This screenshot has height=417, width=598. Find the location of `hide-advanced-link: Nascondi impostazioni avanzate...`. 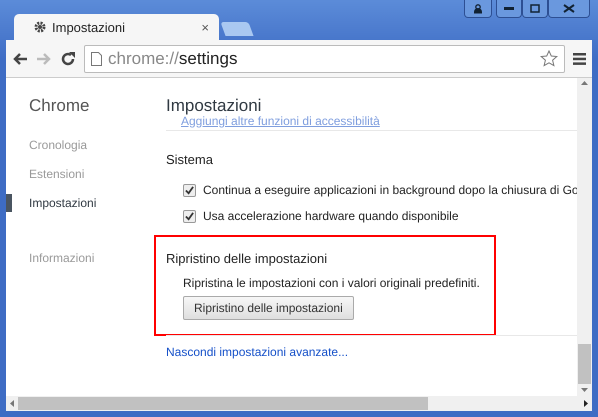

hide-advanced-link: Nascondi impostazioni avanzate... is located at coordinates (257, 352).